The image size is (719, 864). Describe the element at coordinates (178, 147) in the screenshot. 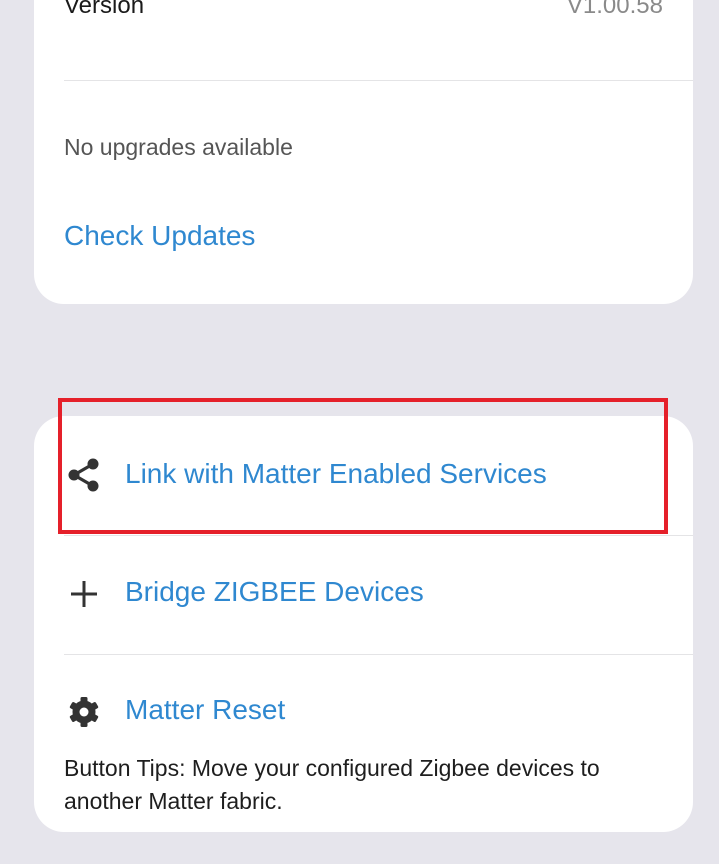

I see `upgrade-status-text: No upgrades available` at that location.